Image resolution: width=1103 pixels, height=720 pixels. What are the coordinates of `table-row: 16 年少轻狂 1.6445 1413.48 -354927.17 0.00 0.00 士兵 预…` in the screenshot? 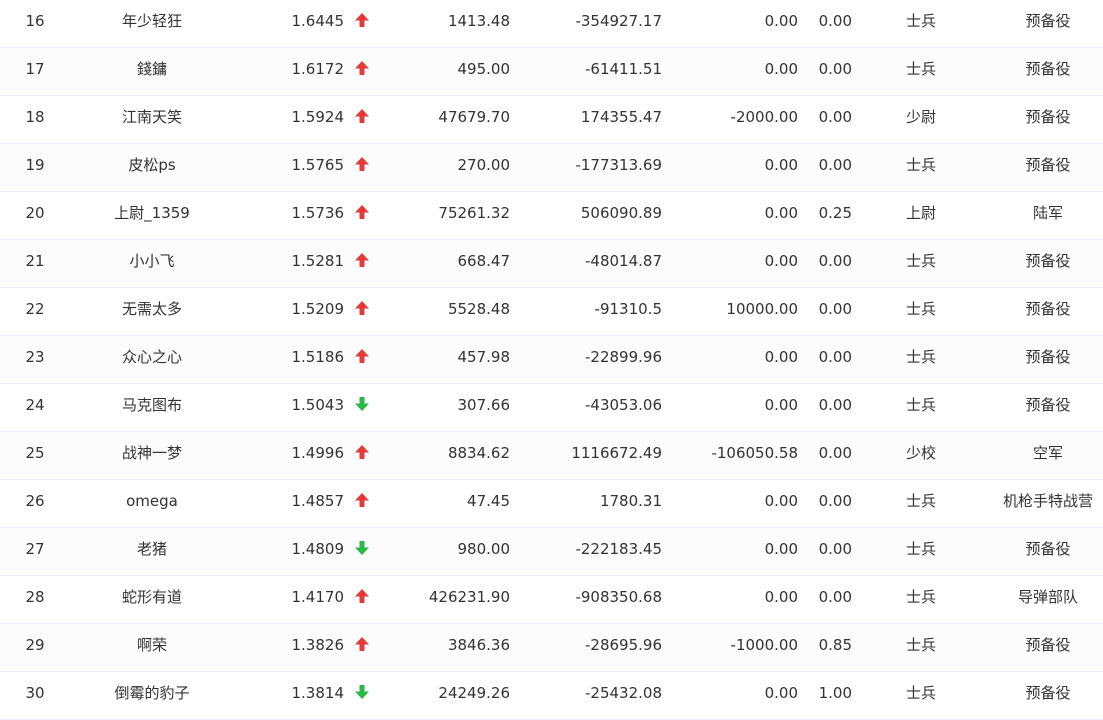 It's located at (551, 24).